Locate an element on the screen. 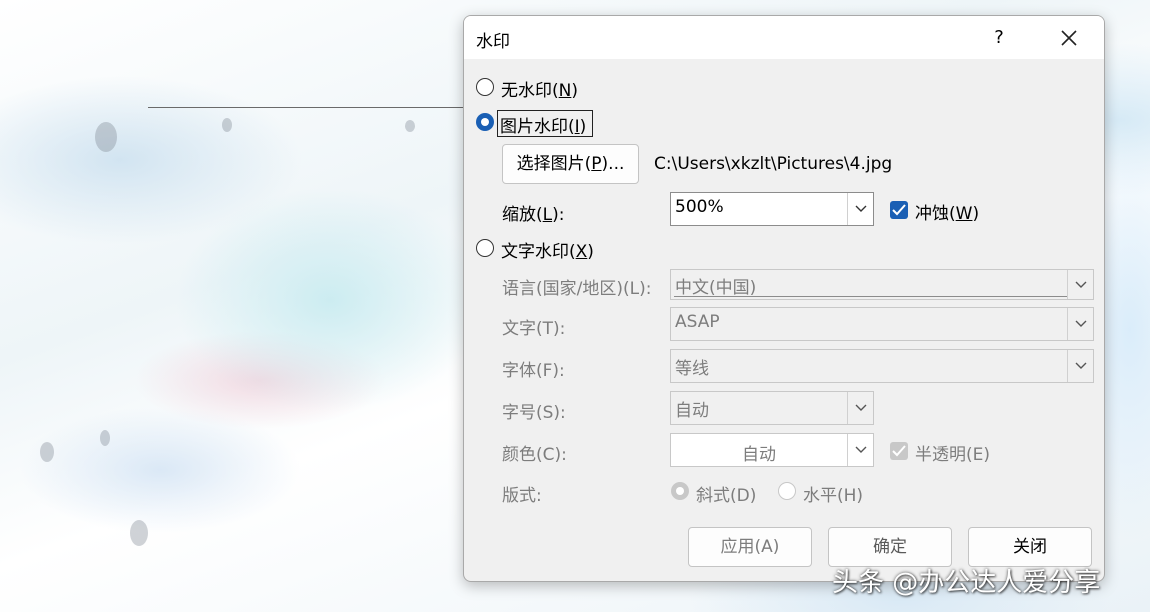 The height and width of the screenshot is (612, 1150). help-icon: ? is located at coordinates (999, 37).